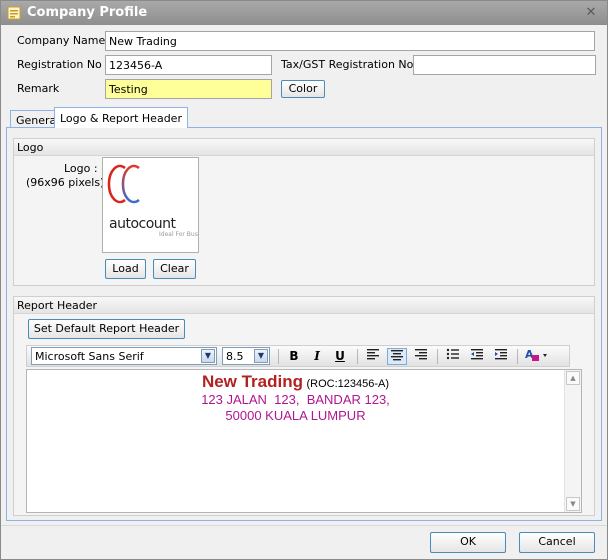 The image size is (608, 560). I want to click on remark-input: Testing, so click(188, 89).